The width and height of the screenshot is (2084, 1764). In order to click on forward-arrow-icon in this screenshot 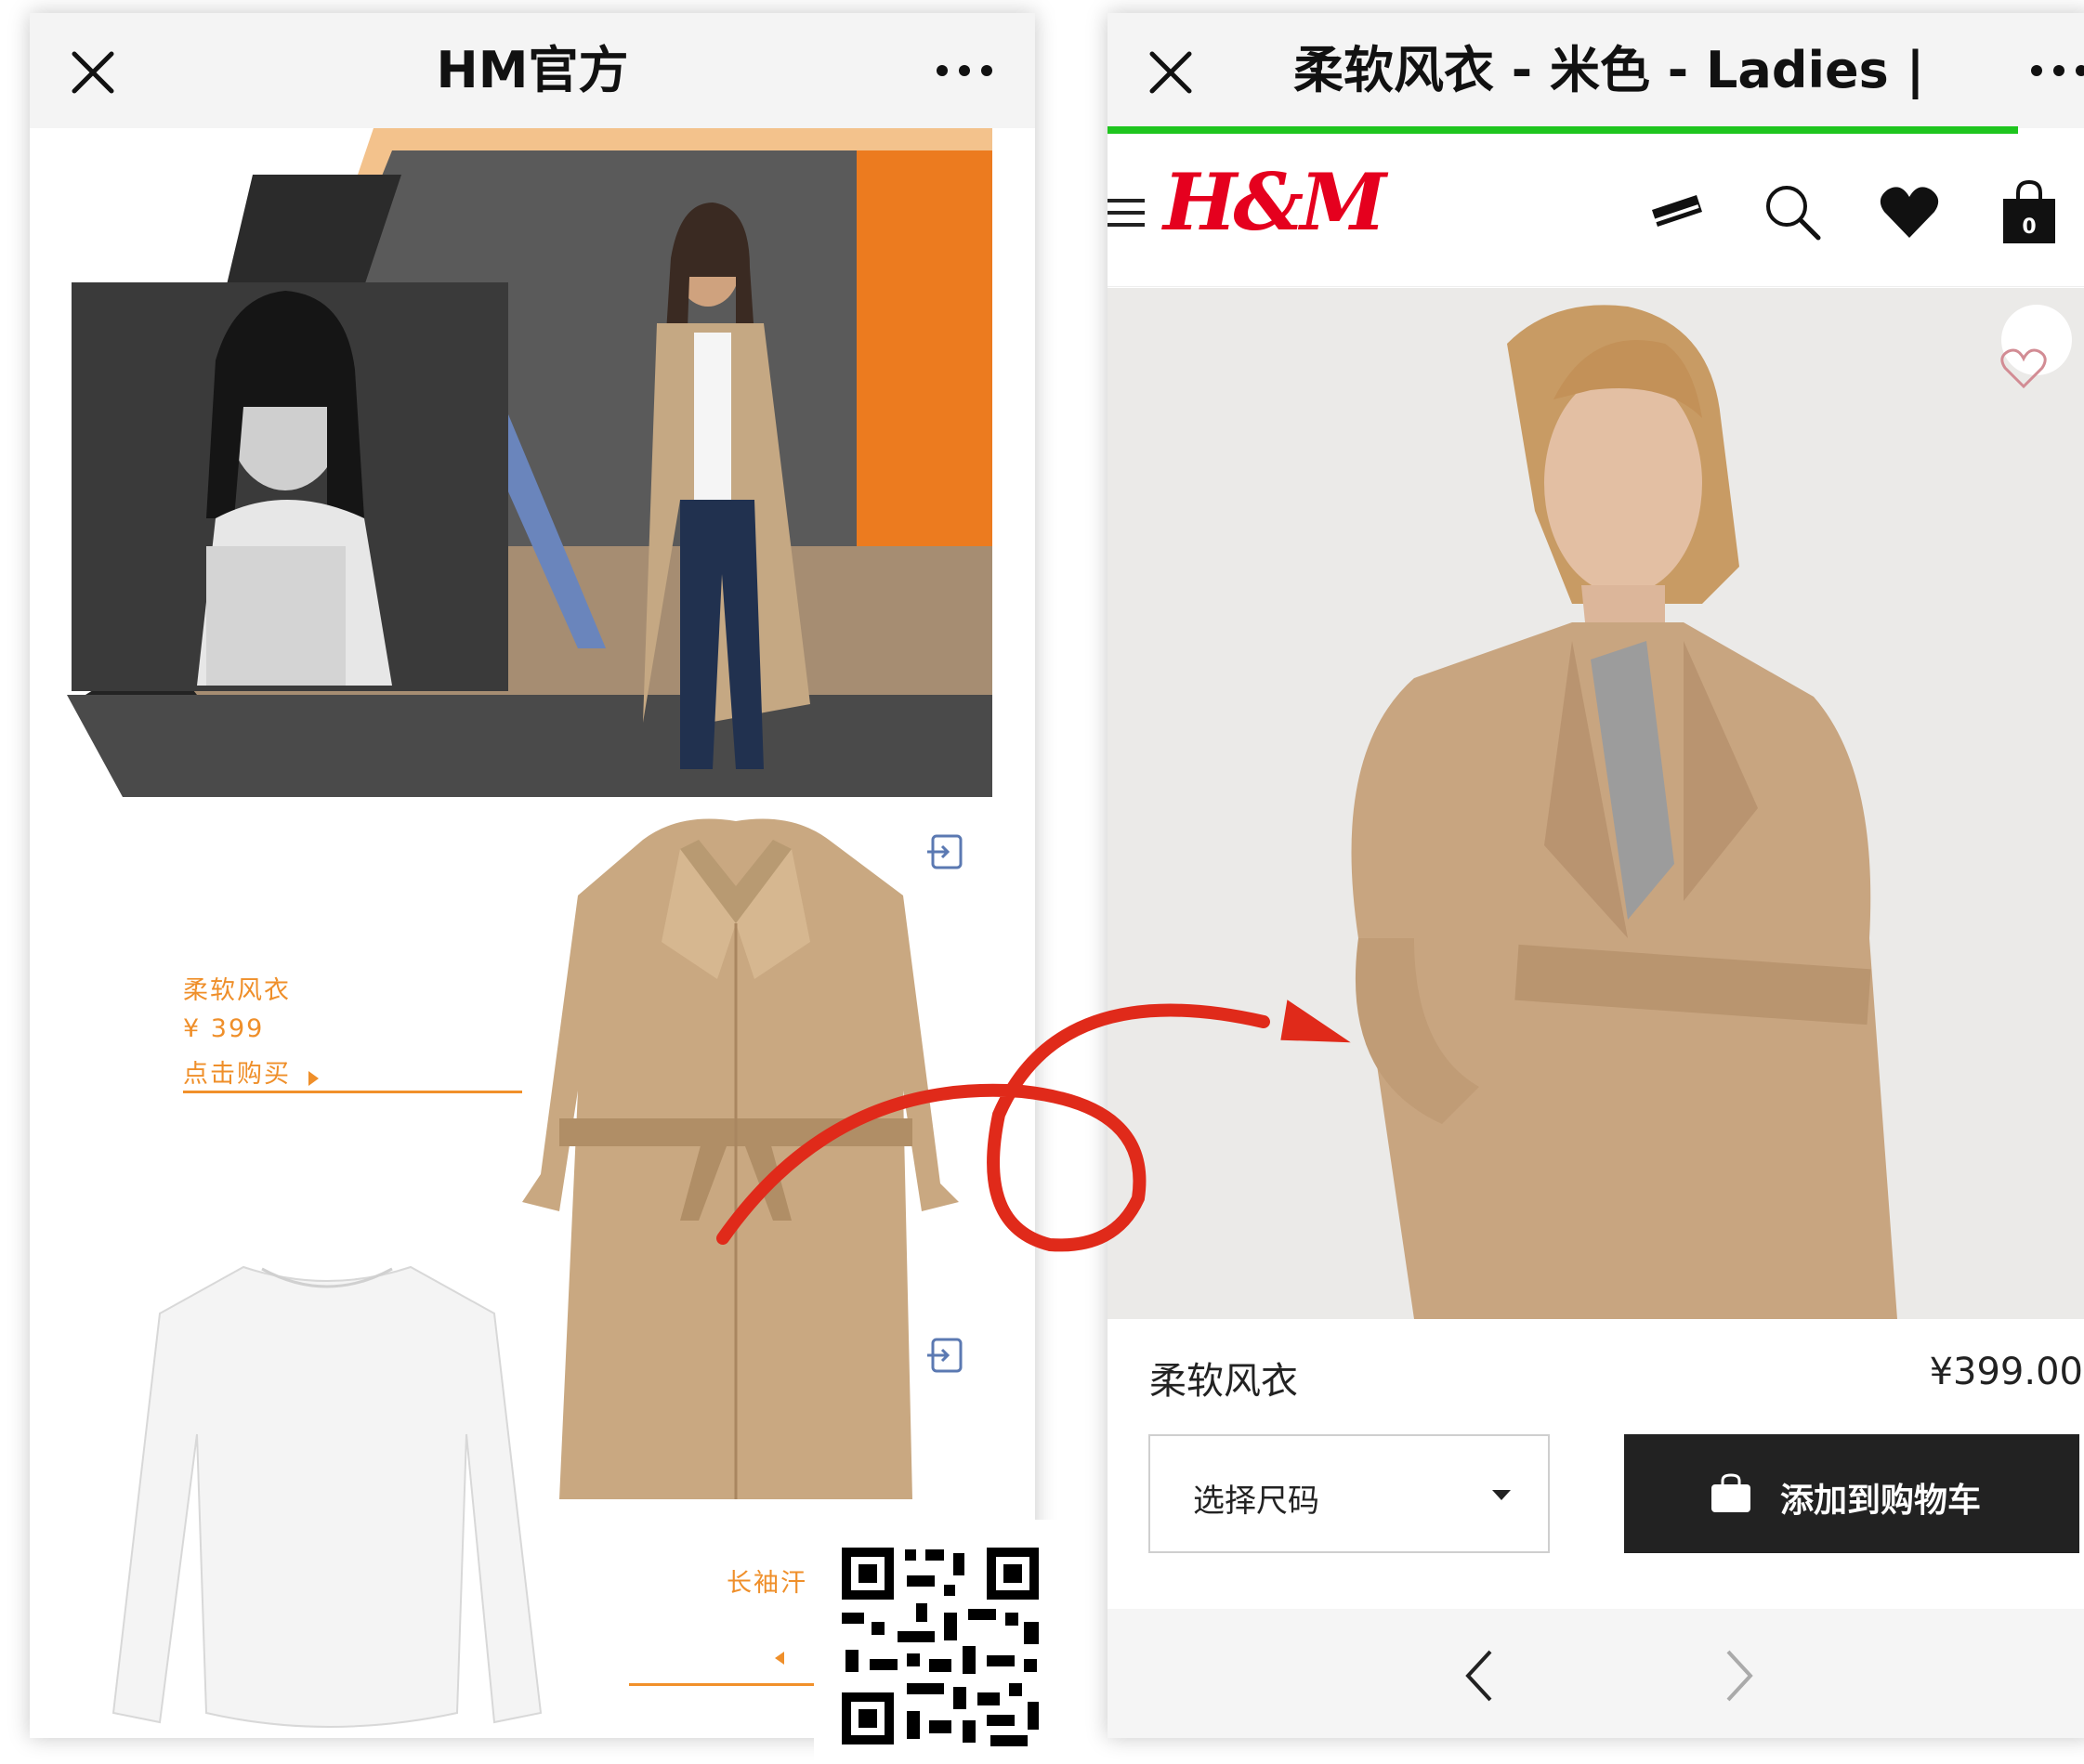, I will do `click(1739, 1675)`.